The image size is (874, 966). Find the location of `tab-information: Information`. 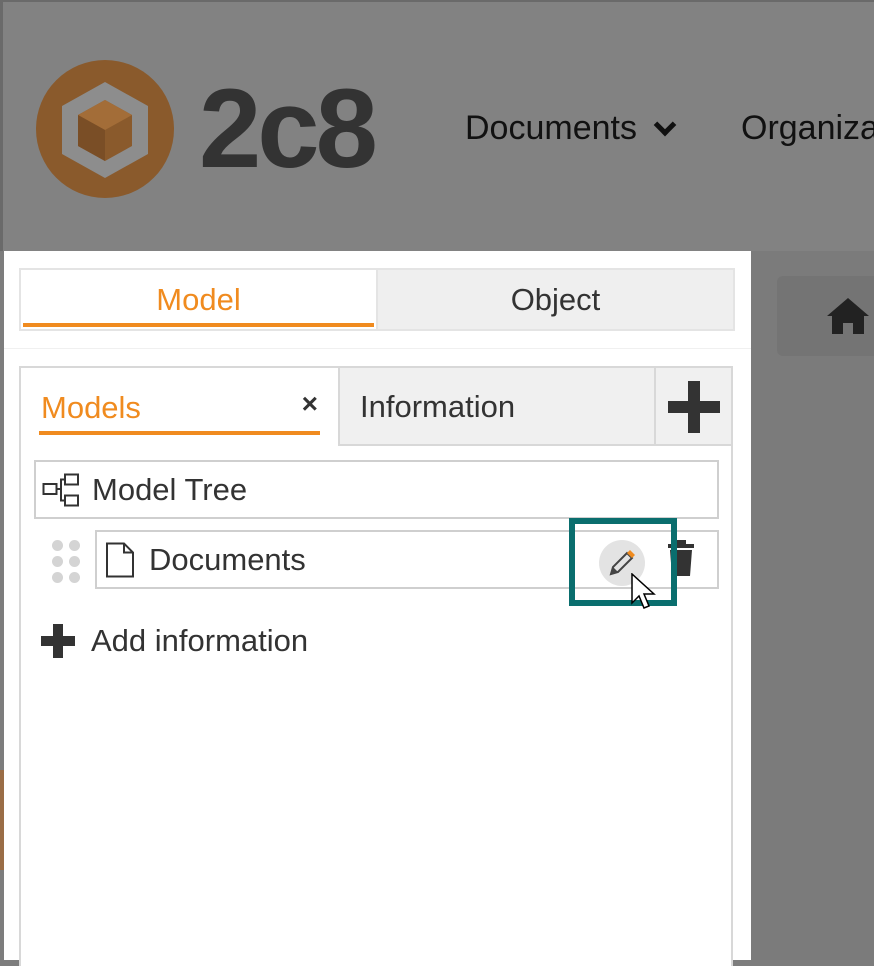

tab-information: Information is located at coordinates (496, 407).